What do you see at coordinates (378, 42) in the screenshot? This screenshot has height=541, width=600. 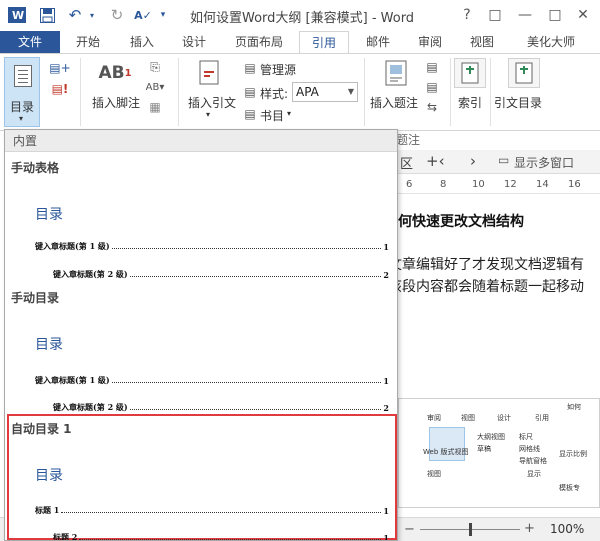 I see `tab-mailings: 邮件` at bounding box center [378, 42].